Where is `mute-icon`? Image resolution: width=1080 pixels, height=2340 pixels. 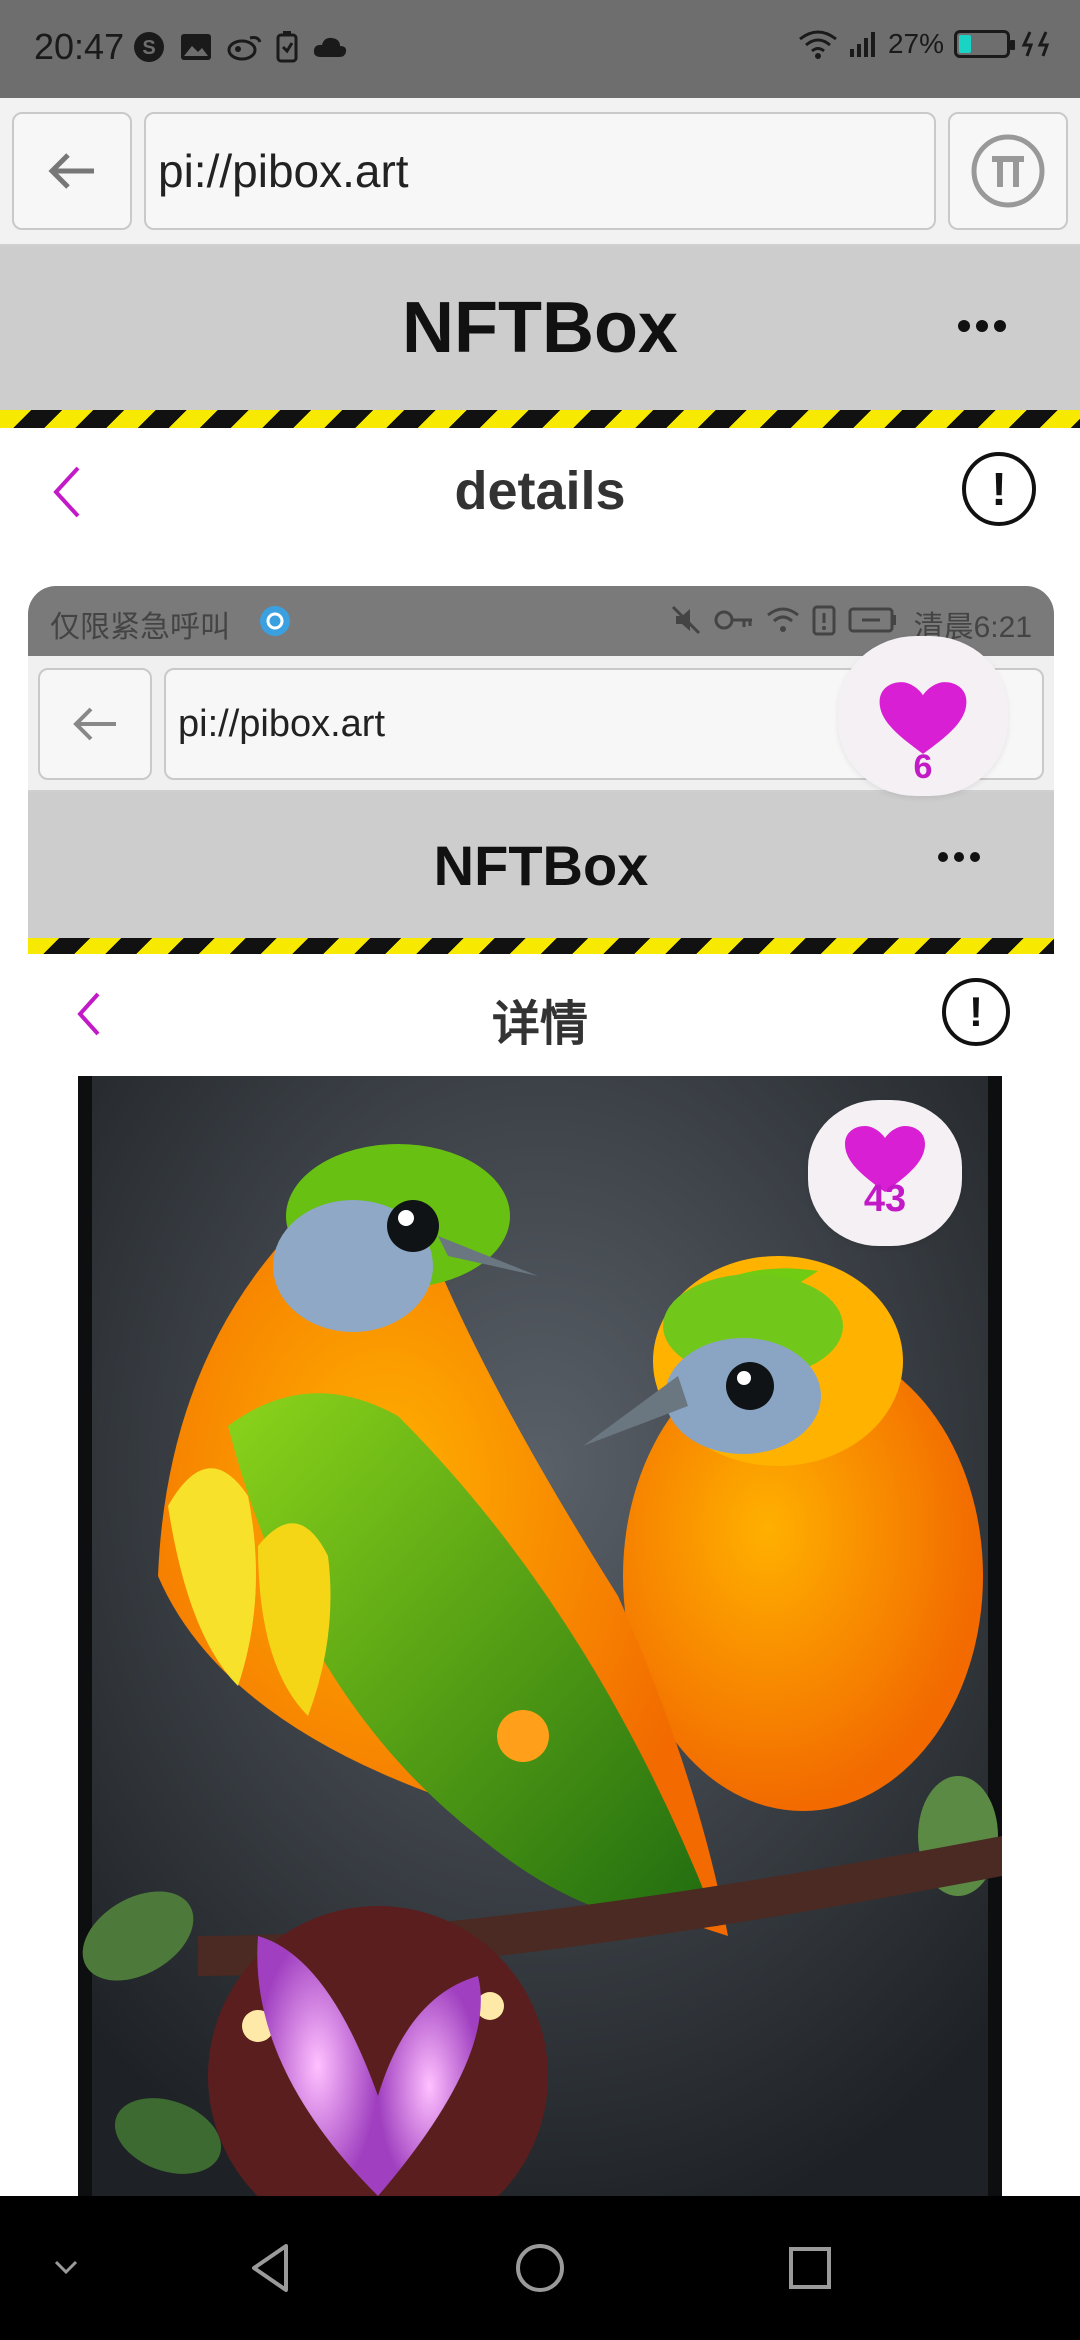 mute-icon is located at coordinates (686, 620).